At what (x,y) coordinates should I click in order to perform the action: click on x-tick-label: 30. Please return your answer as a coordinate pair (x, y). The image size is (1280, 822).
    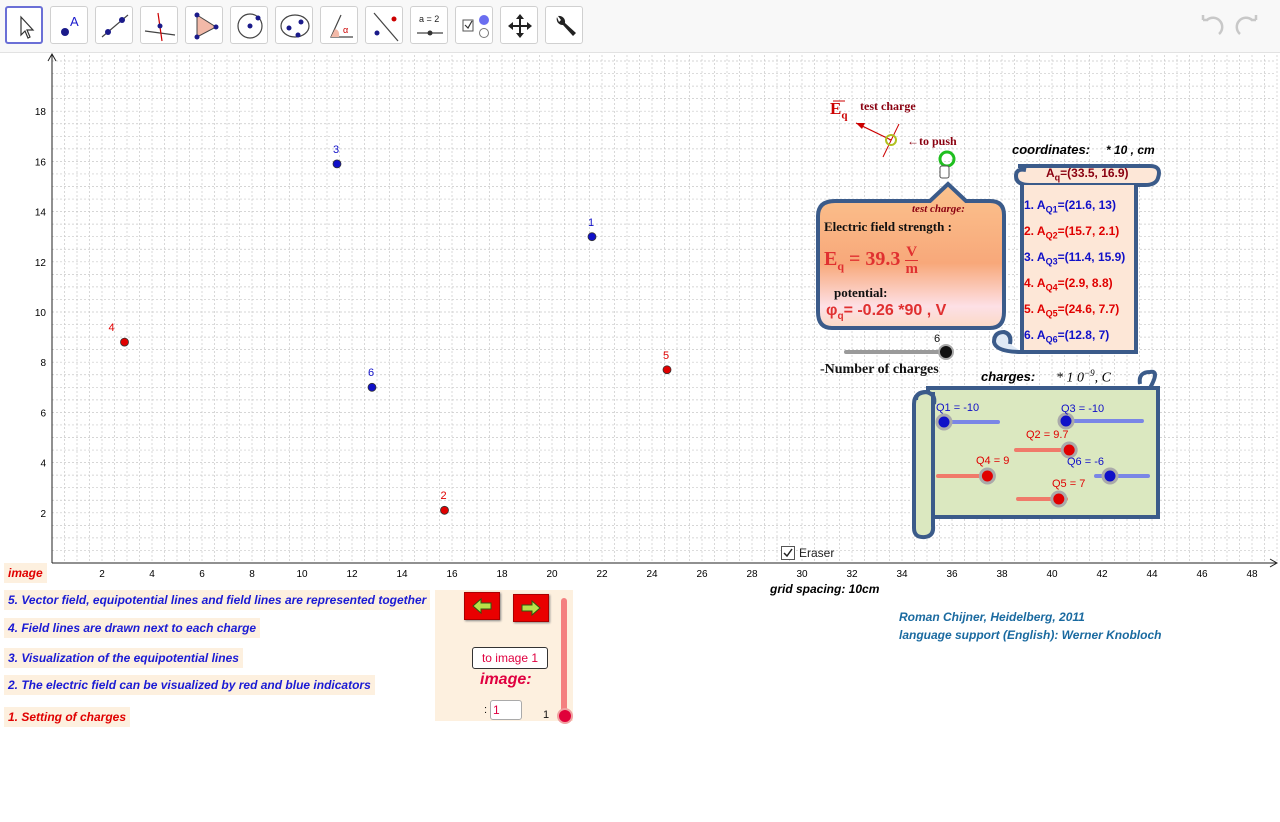
    Looking at the image, I should click on (802, 574).